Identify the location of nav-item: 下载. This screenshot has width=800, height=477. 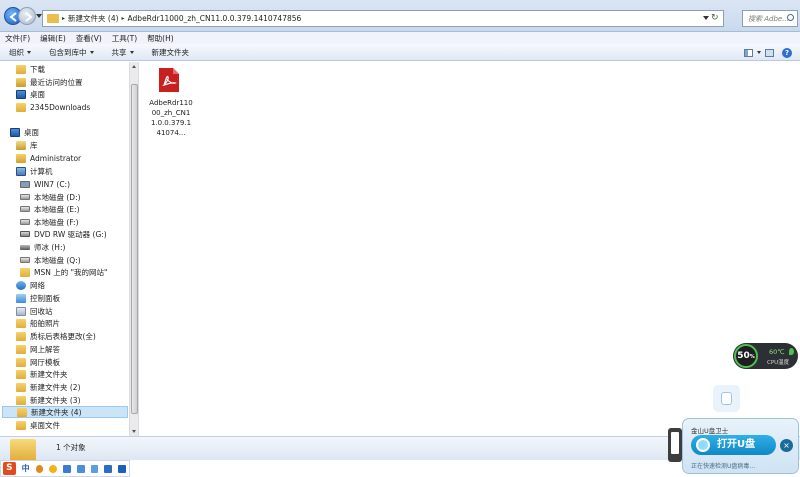
(30, 69).